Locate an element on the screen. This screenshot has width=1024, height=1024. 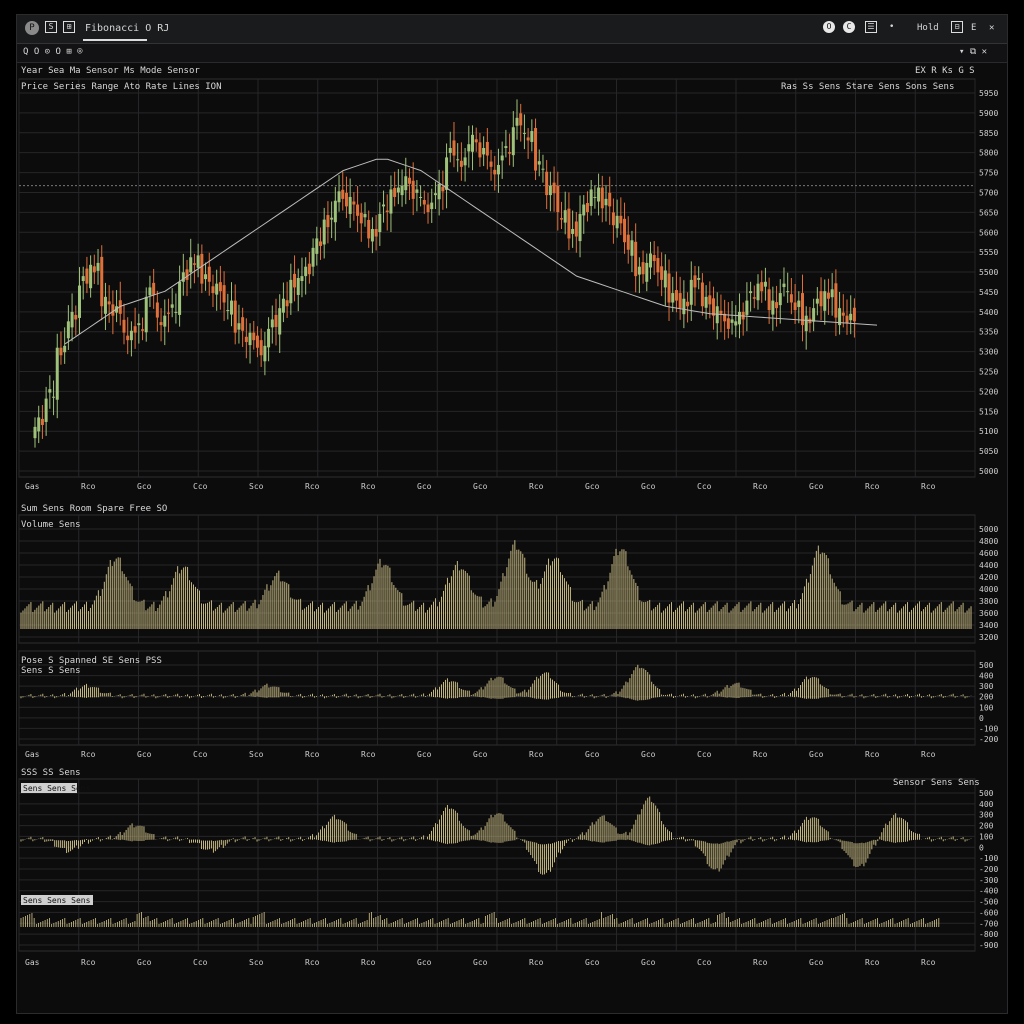
oscillator-1-panel is located at coordinates (496, 682).